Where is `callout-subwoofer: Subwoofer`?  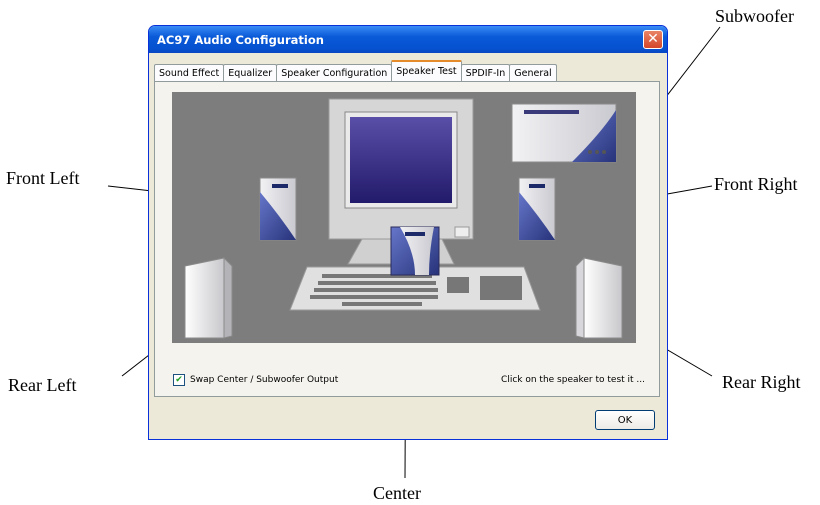
callout-subwoofer: Subwoofer is located at coordinates (754, 16).